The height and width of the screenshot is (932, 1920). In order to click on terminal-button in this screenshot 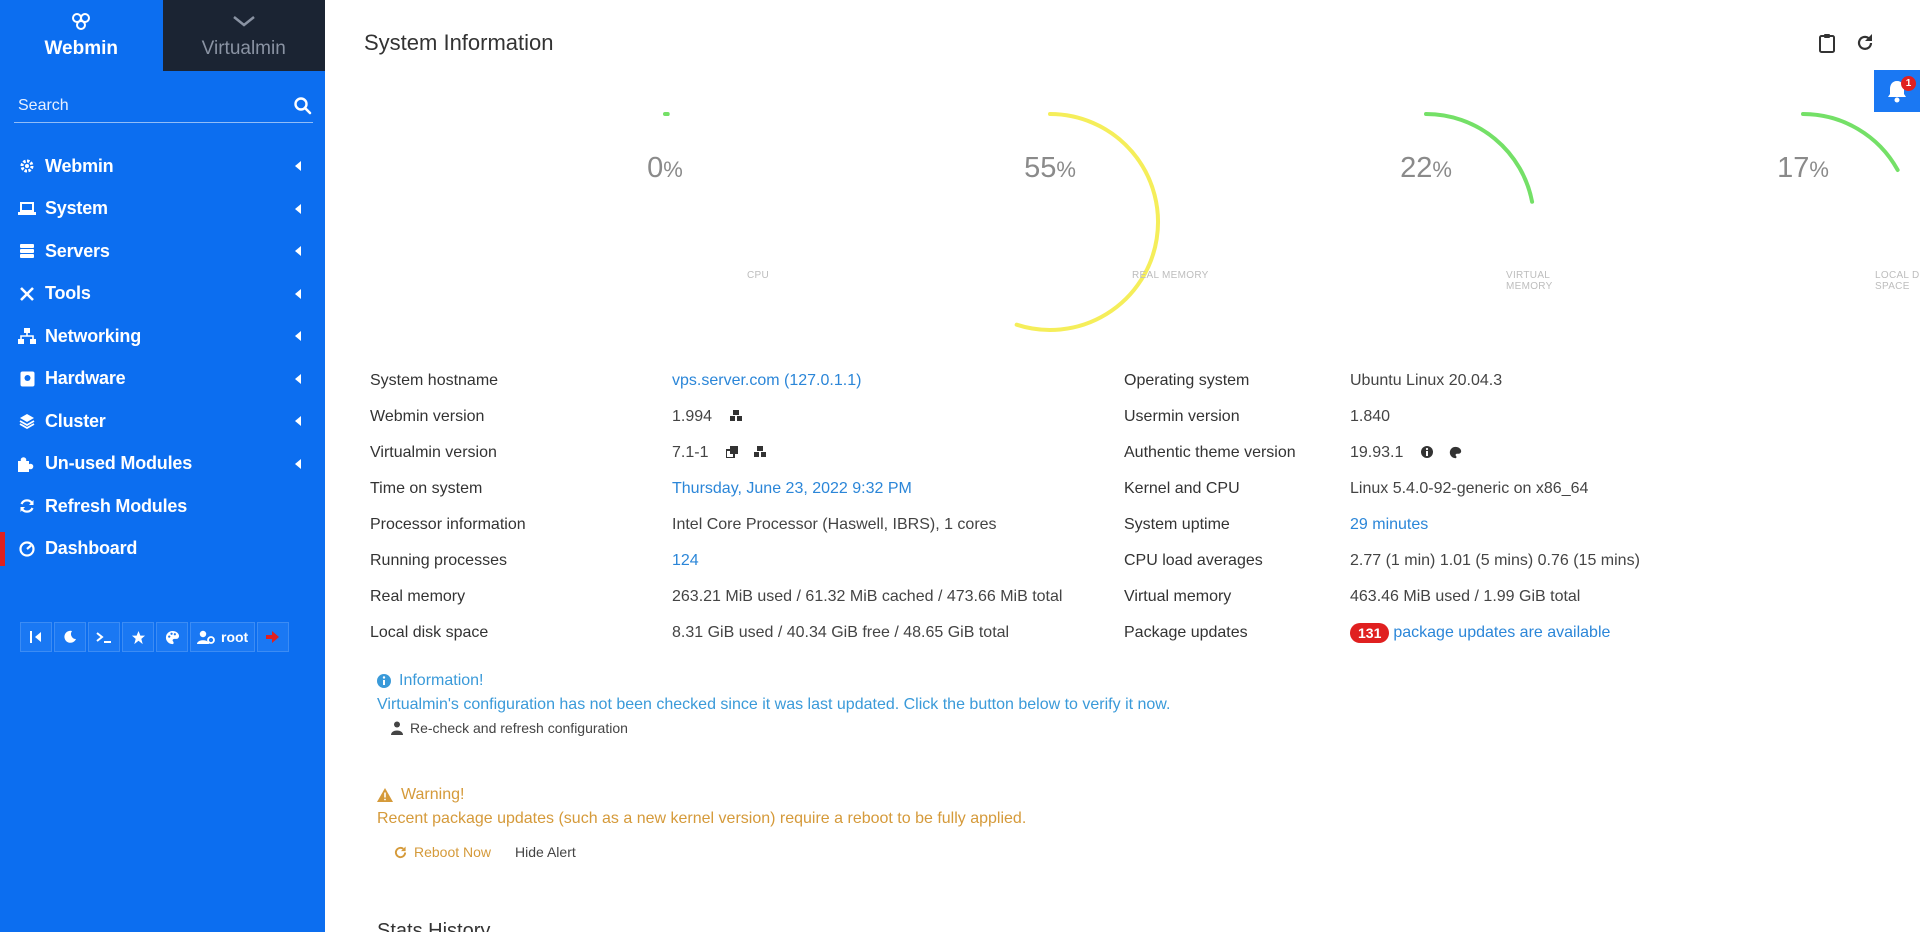, I will do `click(104, 637)`.